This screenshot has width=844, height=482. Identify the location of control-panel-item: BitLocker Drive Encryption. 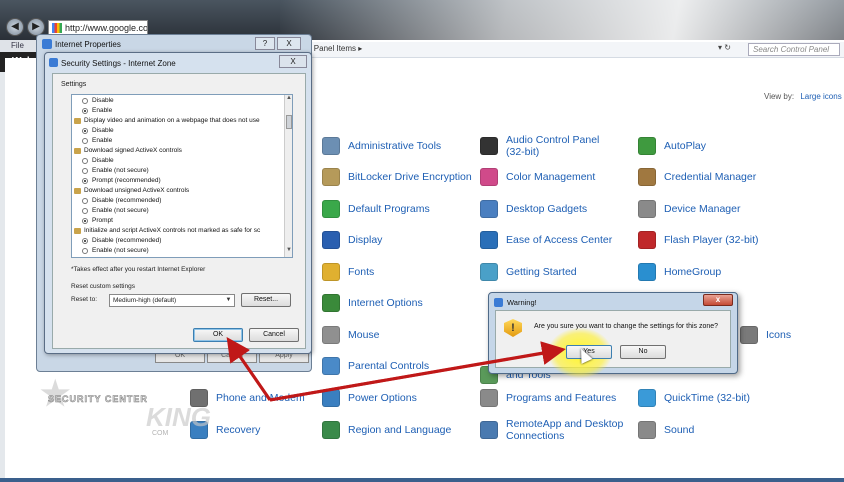
(397, 177).